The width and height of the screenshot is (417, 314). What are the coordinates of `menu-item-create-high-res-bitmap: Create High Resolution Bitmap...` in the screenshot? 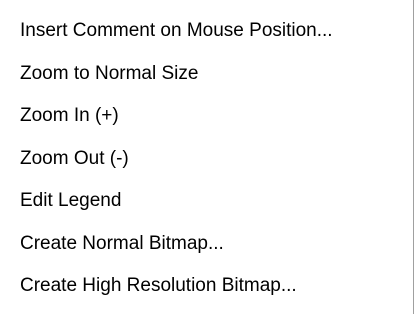 It's located at (206, 286).